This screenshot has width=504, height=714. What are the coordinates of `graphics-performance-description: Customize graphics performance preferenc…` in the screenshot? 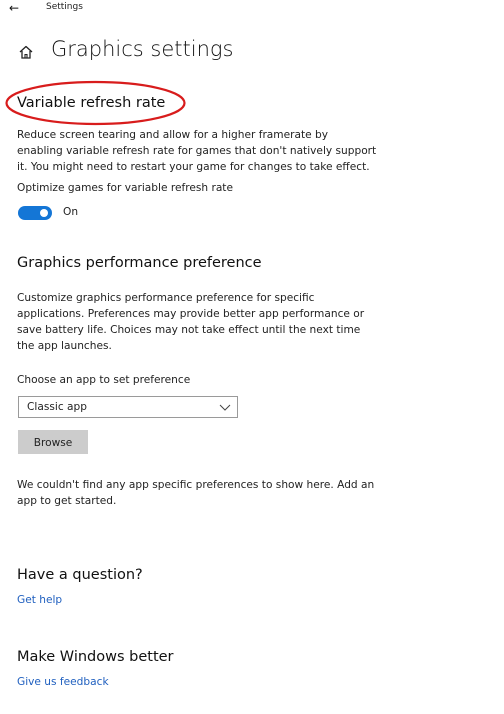 It's located at (191, 322).